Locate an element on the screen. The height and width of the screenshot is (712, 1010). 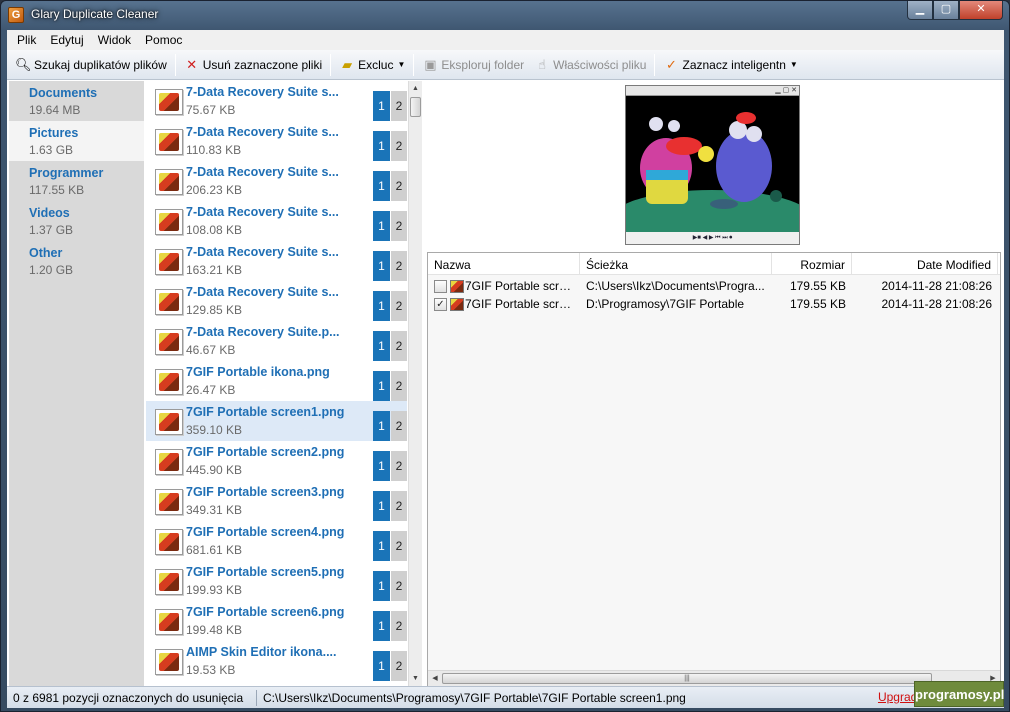
row-checkbox is located at coordinates (440, 286).